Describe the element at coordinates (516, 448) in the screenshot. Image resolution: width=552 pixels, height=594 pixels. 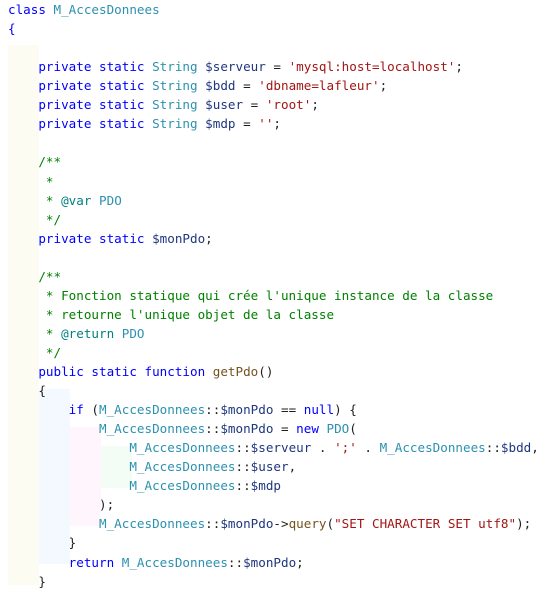
I see `code-token: $bdd` at that location.